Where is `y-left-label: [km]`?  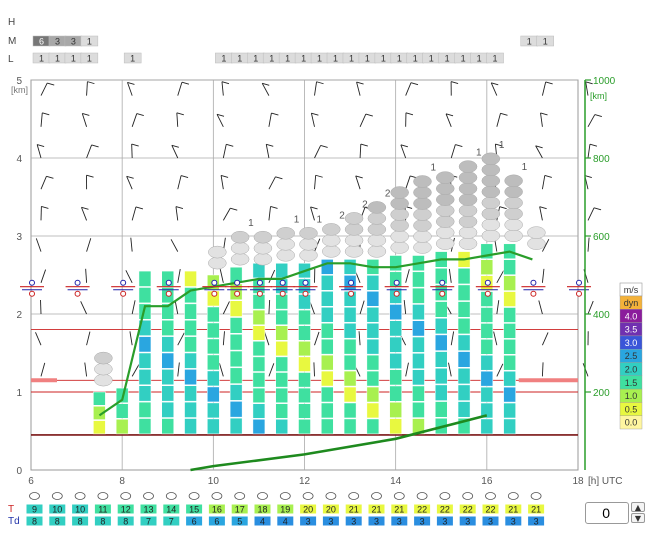
y-left-label: [km] is located at coordinates (19, 90).